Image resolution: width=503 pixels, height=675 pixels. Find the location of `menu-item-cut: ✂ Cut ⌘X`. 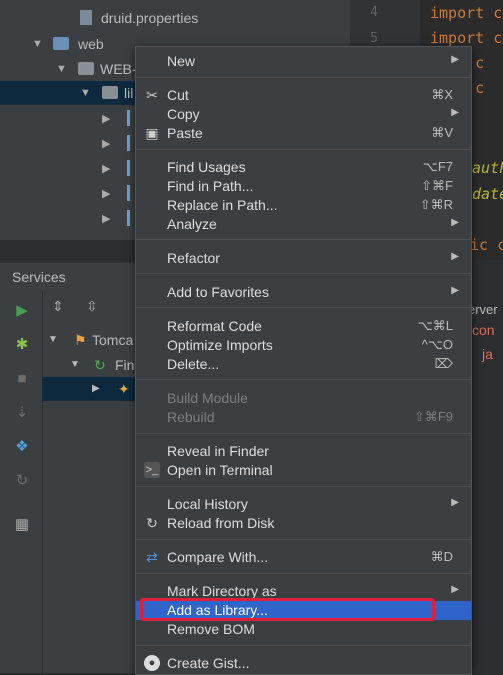

menu-item-cut: ✂ Cut ⌘X is located at coordinates (303, 95).